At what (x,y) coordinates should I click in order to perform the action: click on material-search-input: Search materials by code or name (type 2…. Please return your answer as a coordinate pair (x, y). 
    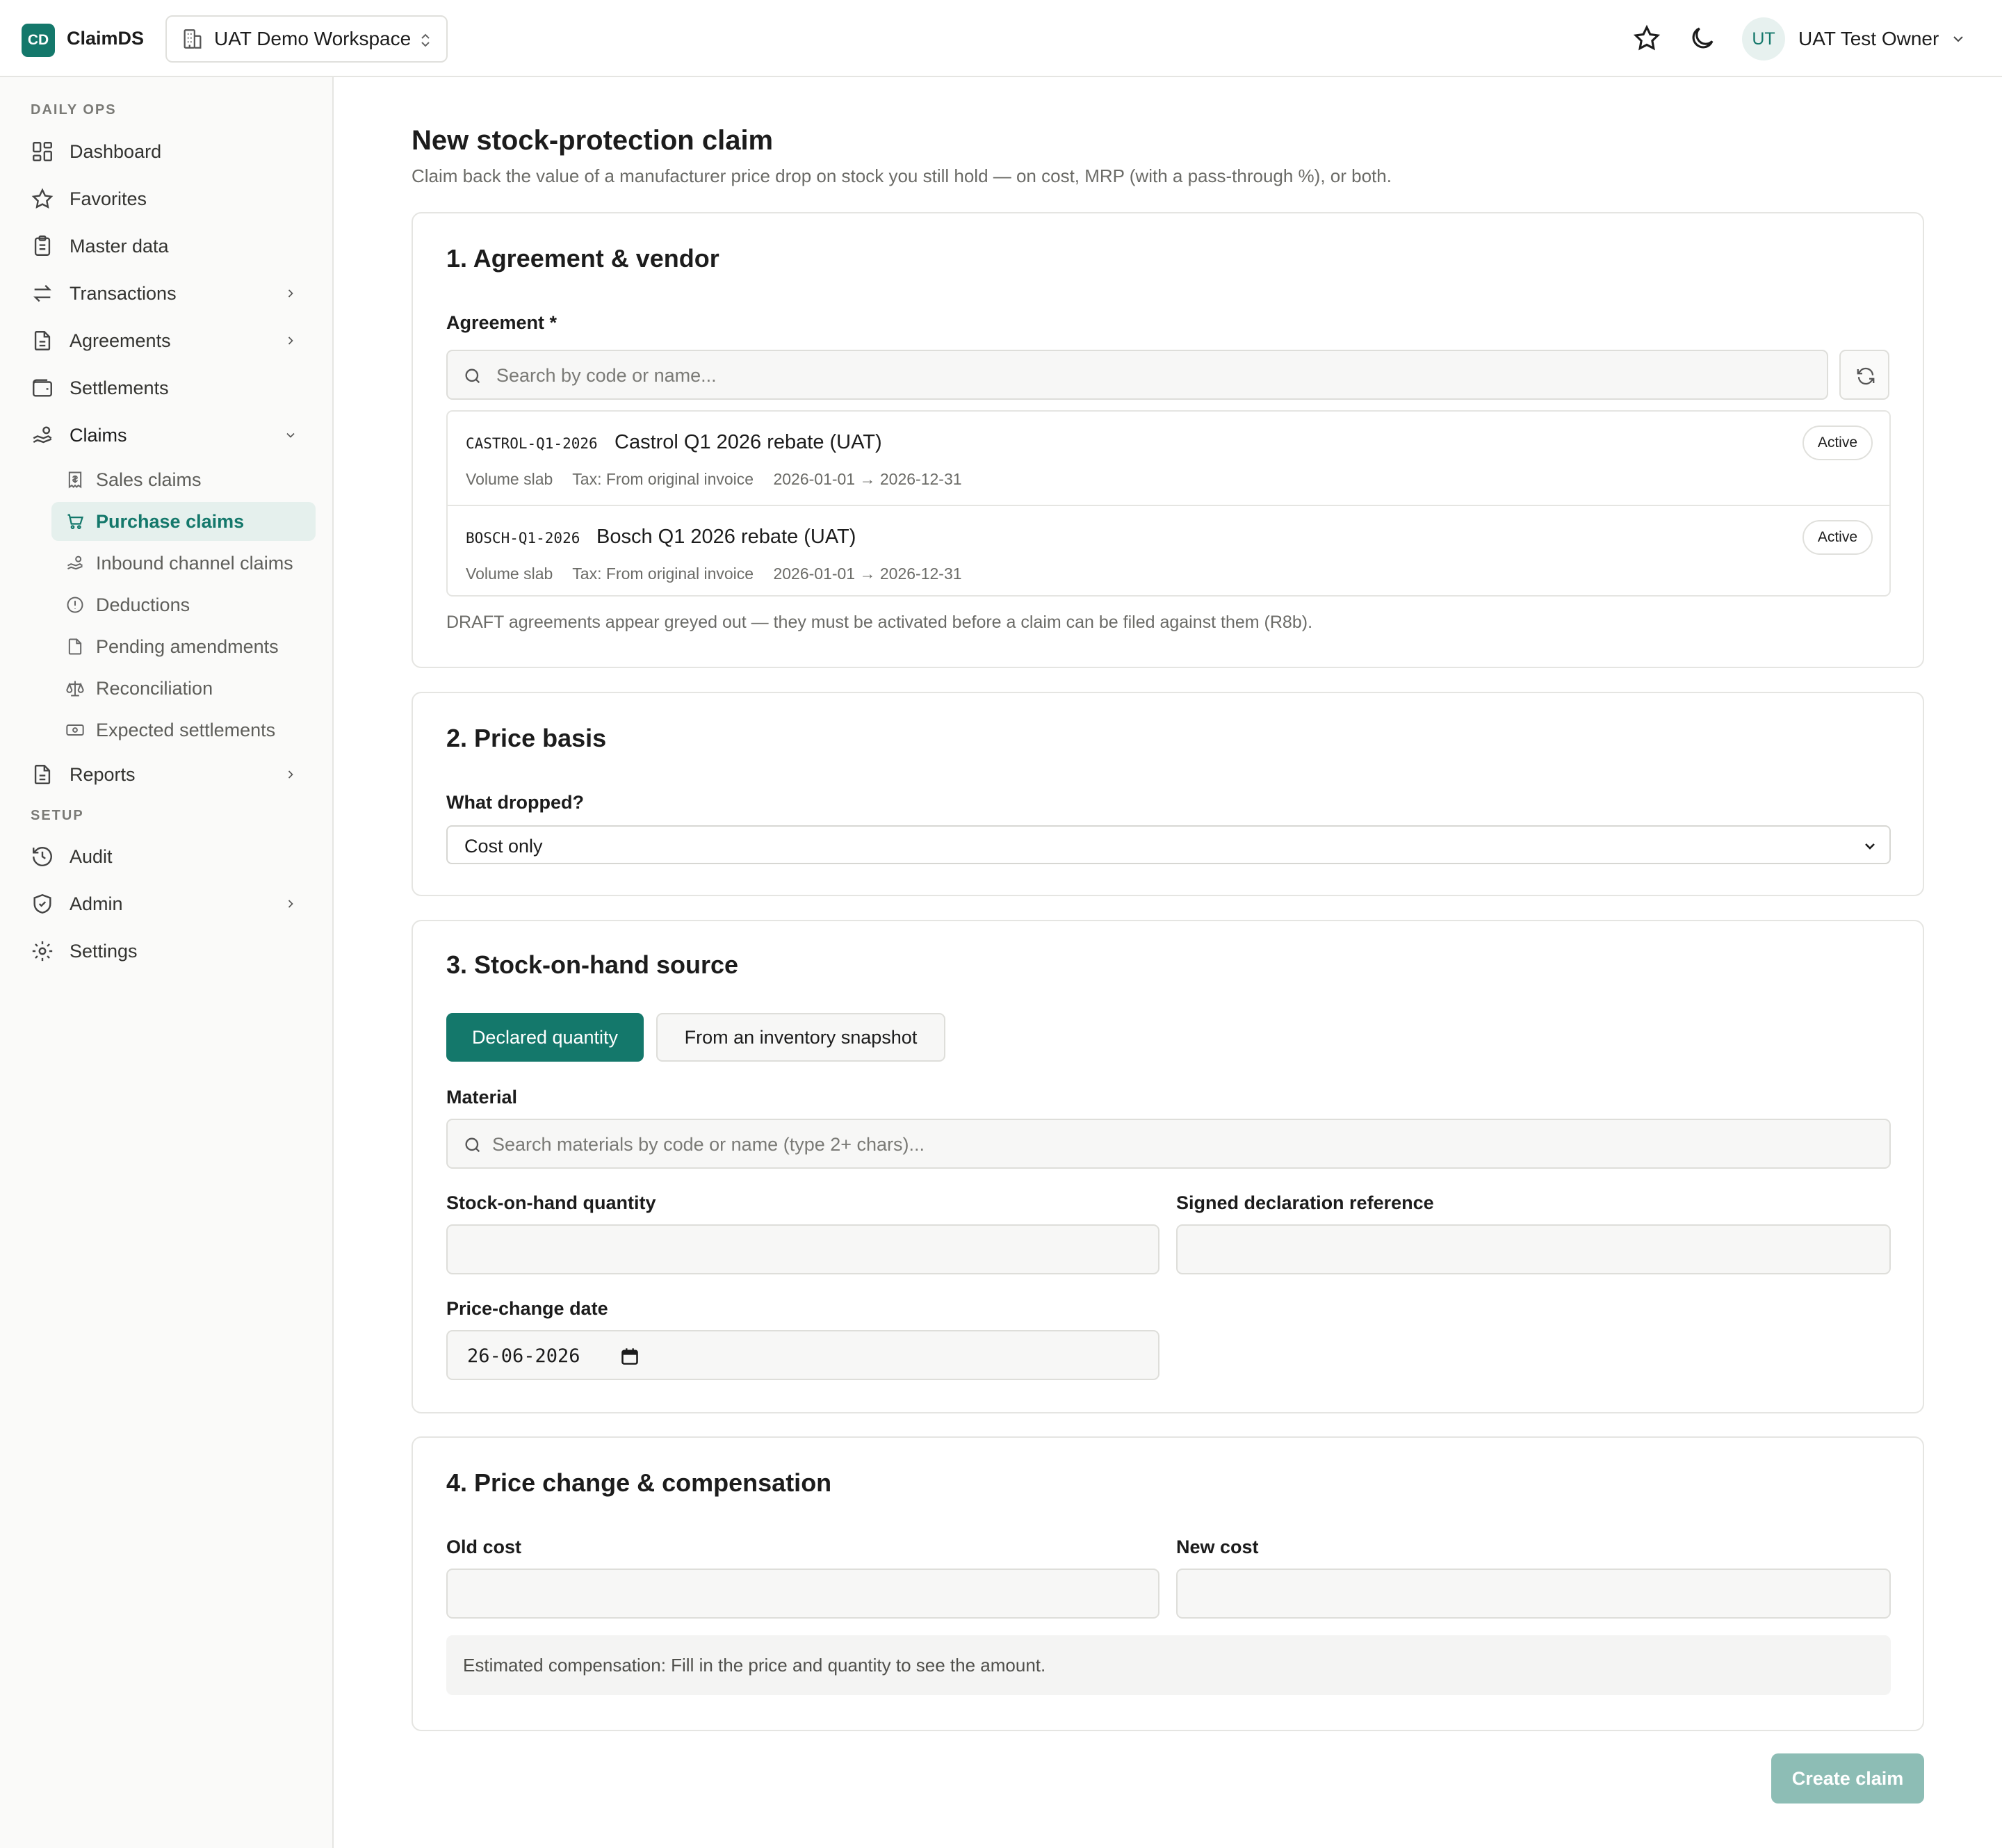
    Looking at the image, I should click on (1168, 1144).